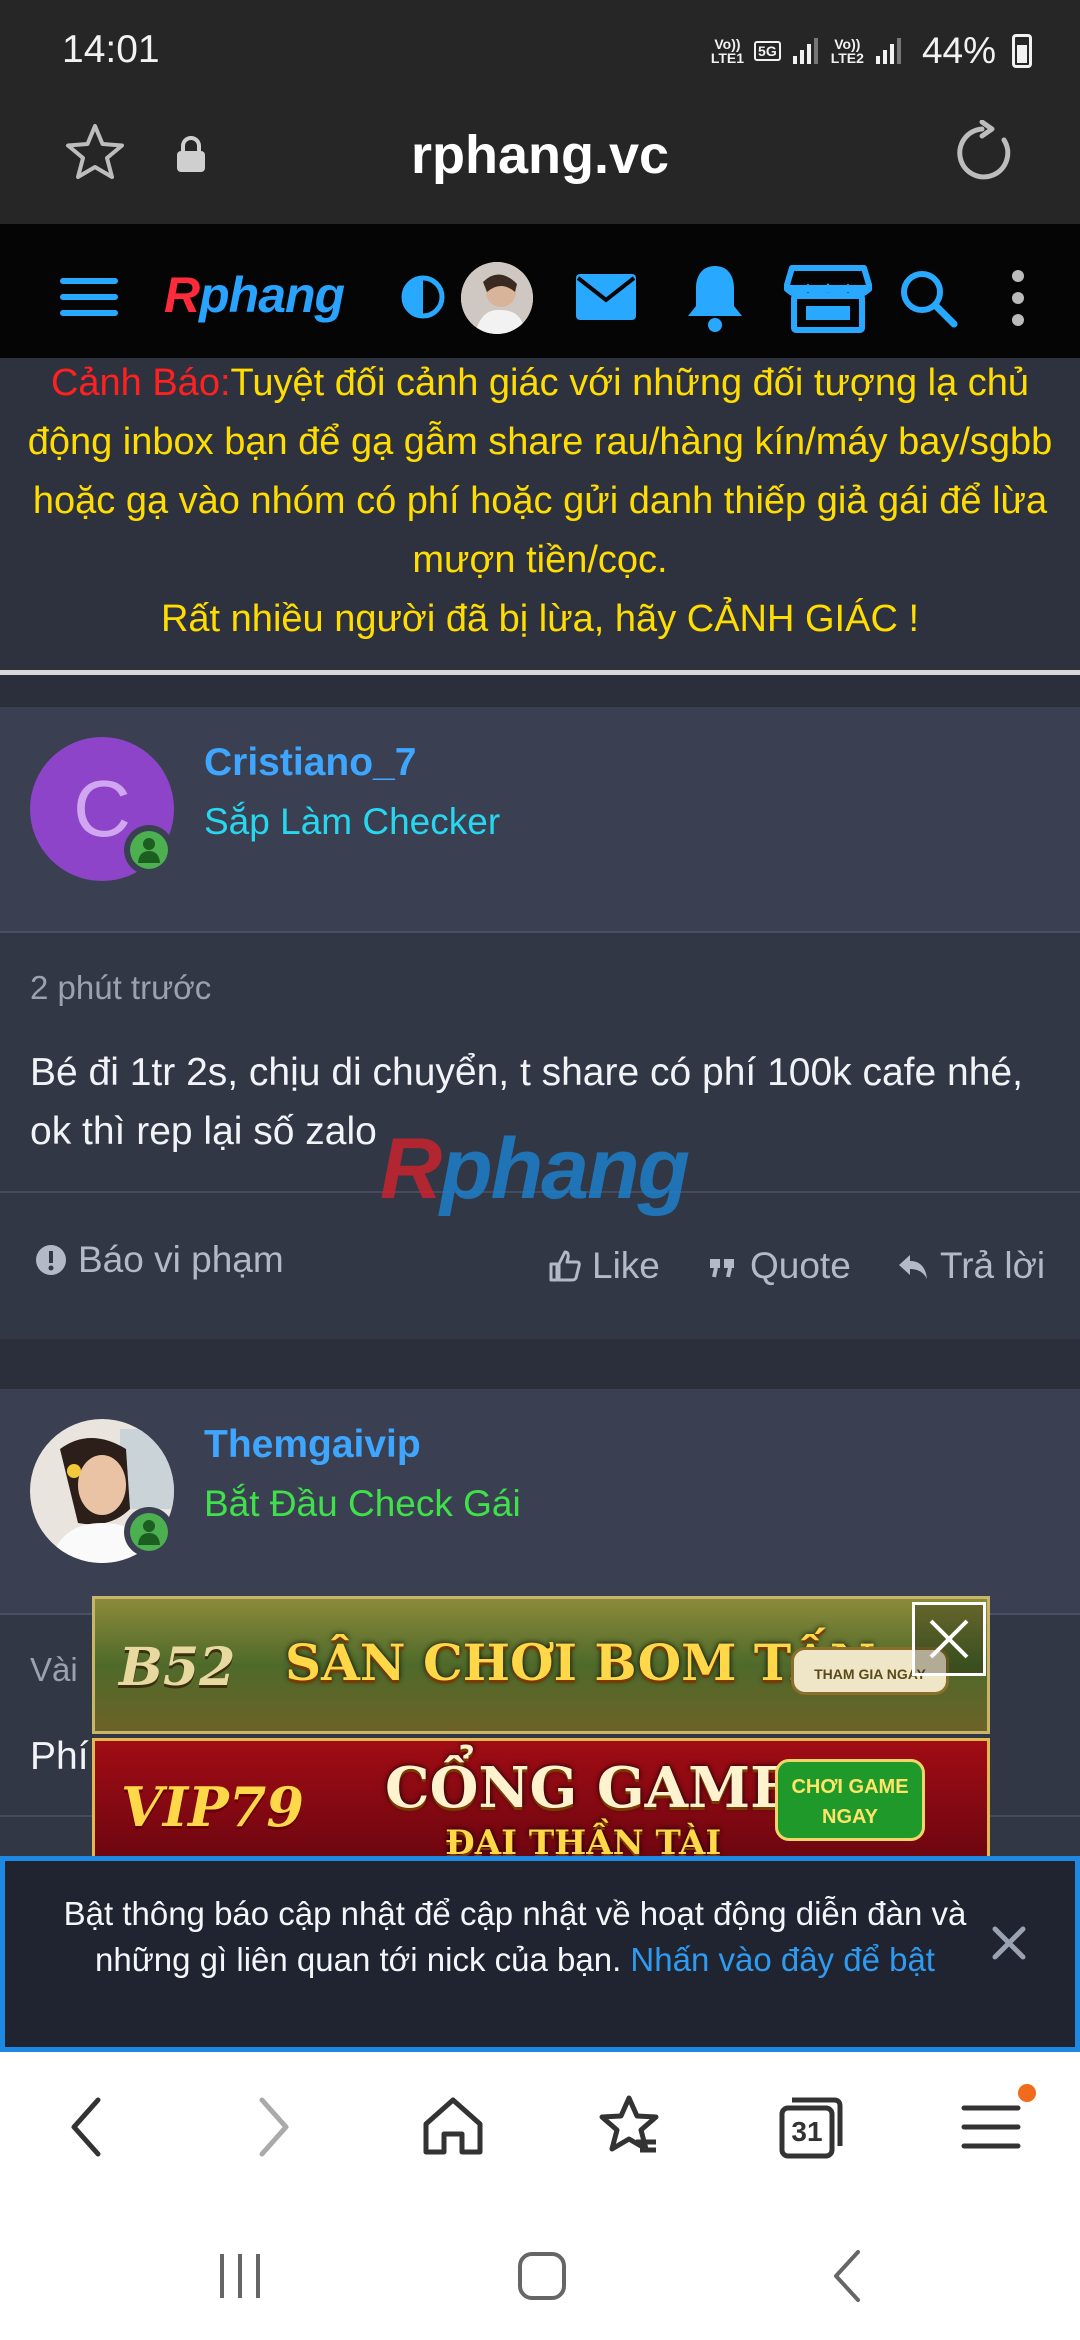 Image resolution: width=1080 pixels, height=2340 pixels. I want to click on status-bar: 14:01 Vo)) LTE1 5G Vo)) LTE2 44%, so click(540, 50).